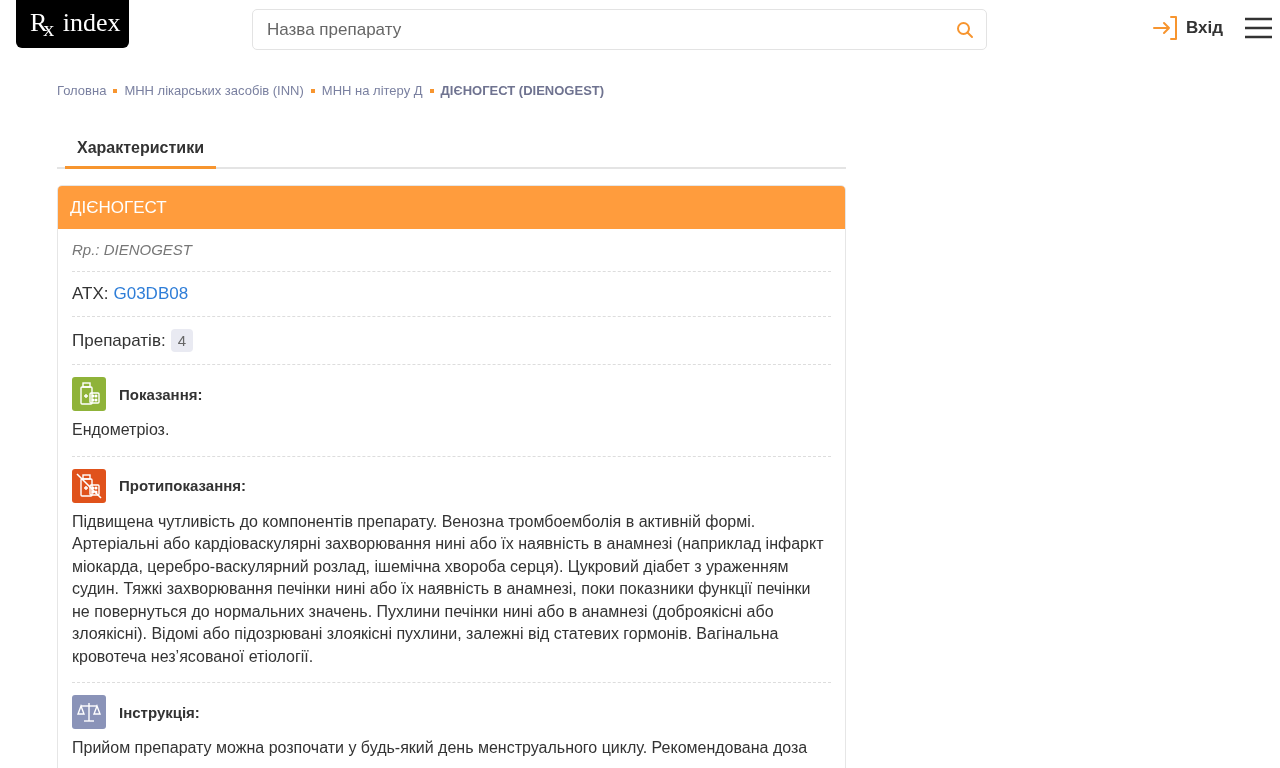 The image size is (1280, 768). I want to click on medicine-icon, so click(89, 394).